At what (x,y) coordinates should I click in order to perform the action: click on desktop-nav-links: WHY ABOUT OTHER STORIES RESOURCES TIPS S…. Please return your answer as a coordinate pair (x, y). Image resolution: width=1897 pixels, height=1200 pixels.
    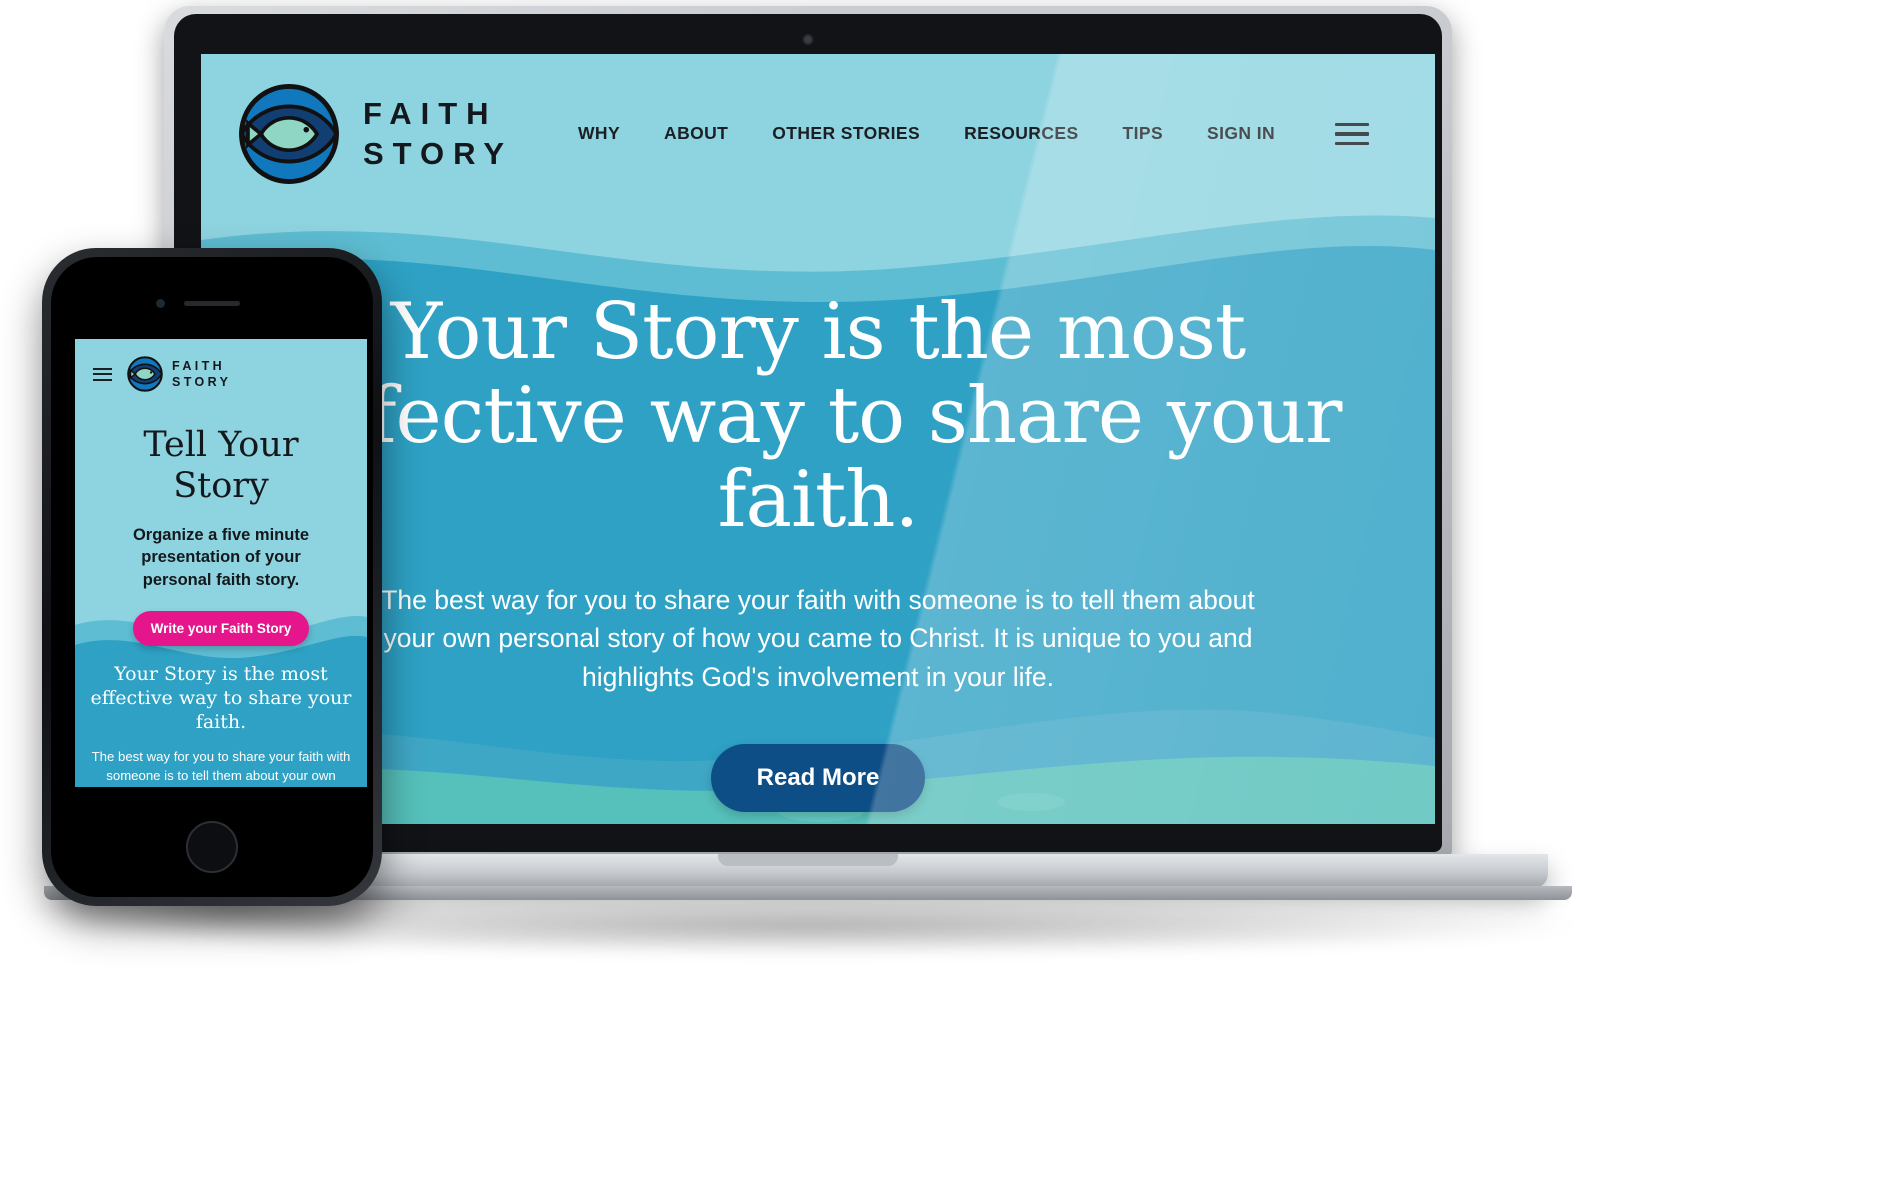
    Looking at the image, I should click on (973, 134).